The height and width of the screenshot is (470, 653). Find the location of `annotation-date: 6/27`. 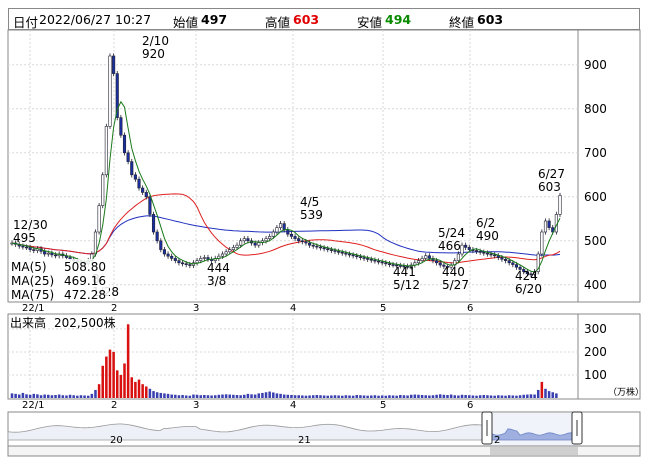

annotation-date: 6/27 is located at coordinates (551, 174).